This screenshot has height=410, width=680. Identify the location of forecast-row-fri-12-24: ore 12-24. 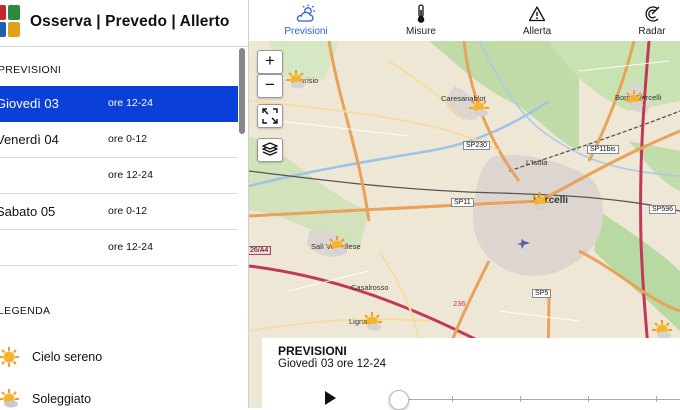
(119, 176).